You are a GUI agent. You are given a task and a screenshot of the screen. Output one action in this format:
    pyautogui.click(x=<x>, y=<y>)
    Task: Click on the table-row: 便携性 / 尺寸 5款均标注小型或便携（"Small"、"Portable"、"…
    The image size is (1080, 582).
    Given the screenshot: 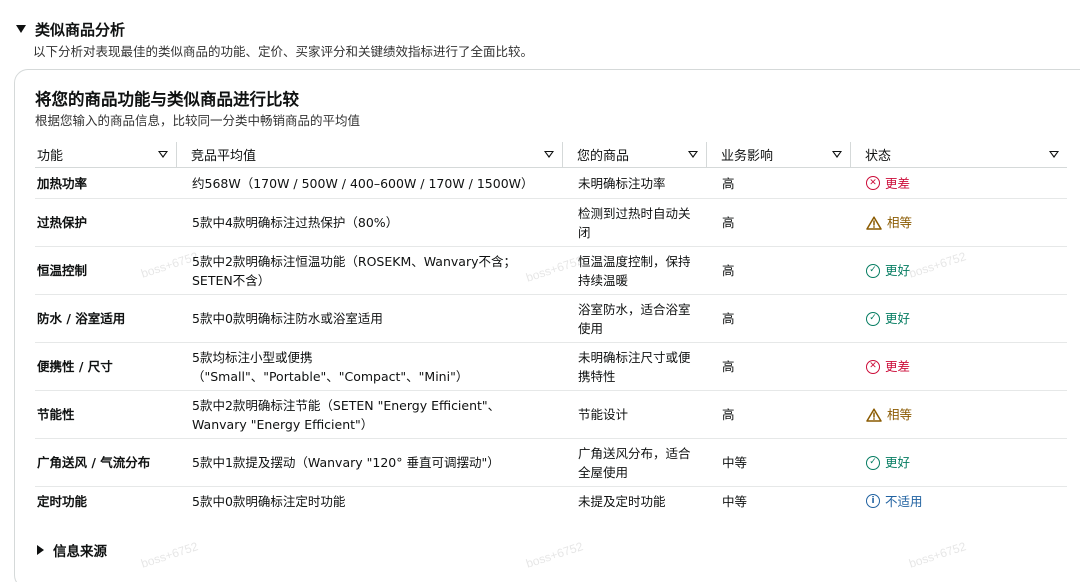 What is the action you would take?
    pyautogui.click(x=551, y=366)
    